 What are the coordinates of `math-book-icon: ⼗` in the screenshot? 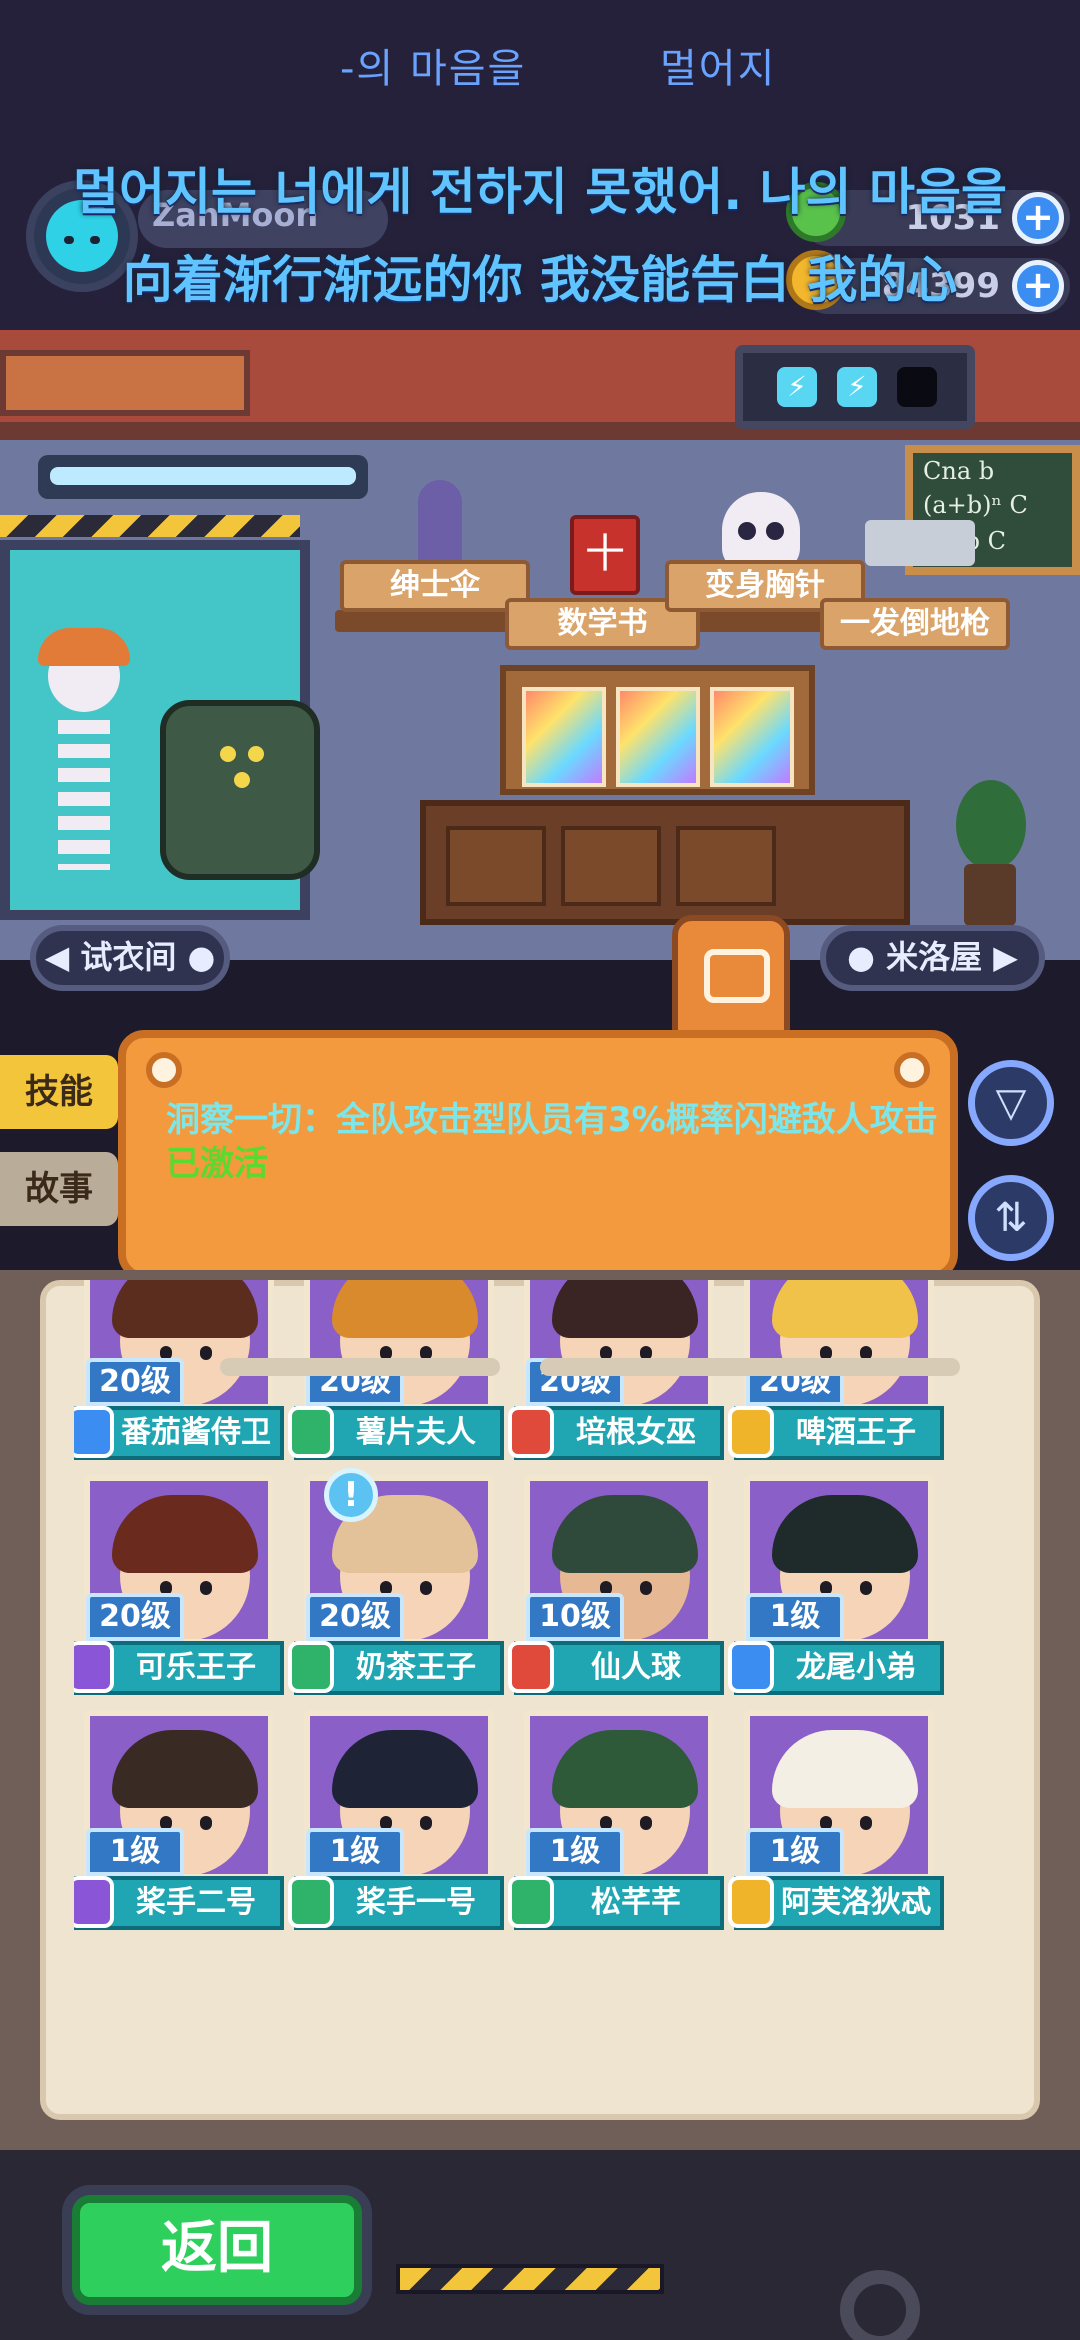 It's located at (605, 555).